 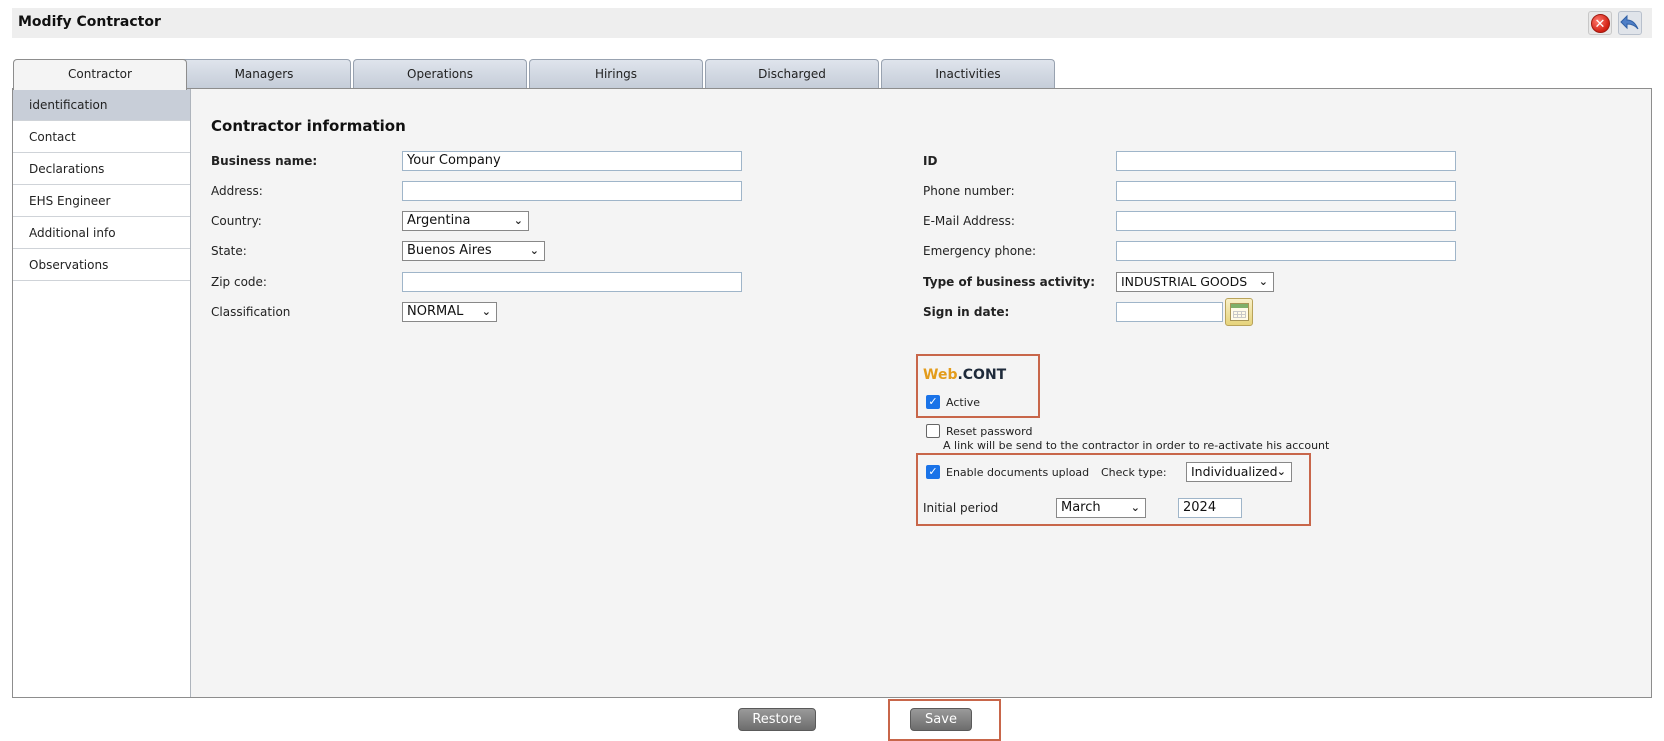 What do you see at coordinates (930, 161) in the screenshot?
I see `id-label: ID` at bounding box center [930, 161].